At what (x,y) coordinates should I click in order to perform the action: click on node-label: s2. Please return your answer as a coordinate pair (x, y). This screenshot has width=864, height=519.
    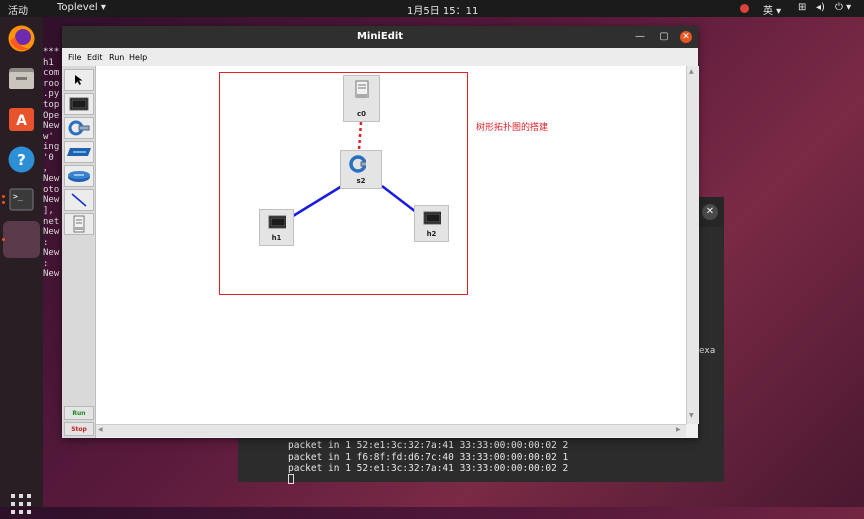
    Looking at the image, I should click on (361, 181).